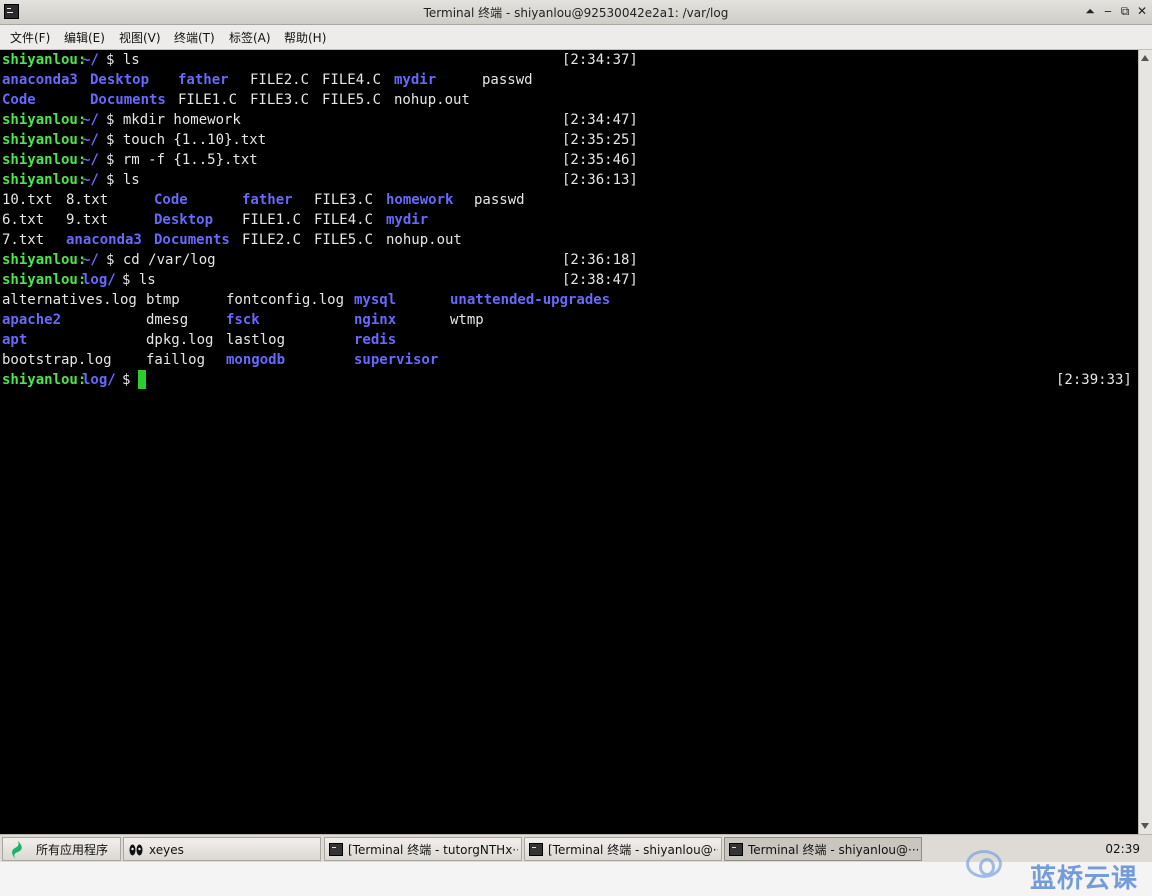  I want to click on terminal-text: FILE5.C, so click(352, 100).